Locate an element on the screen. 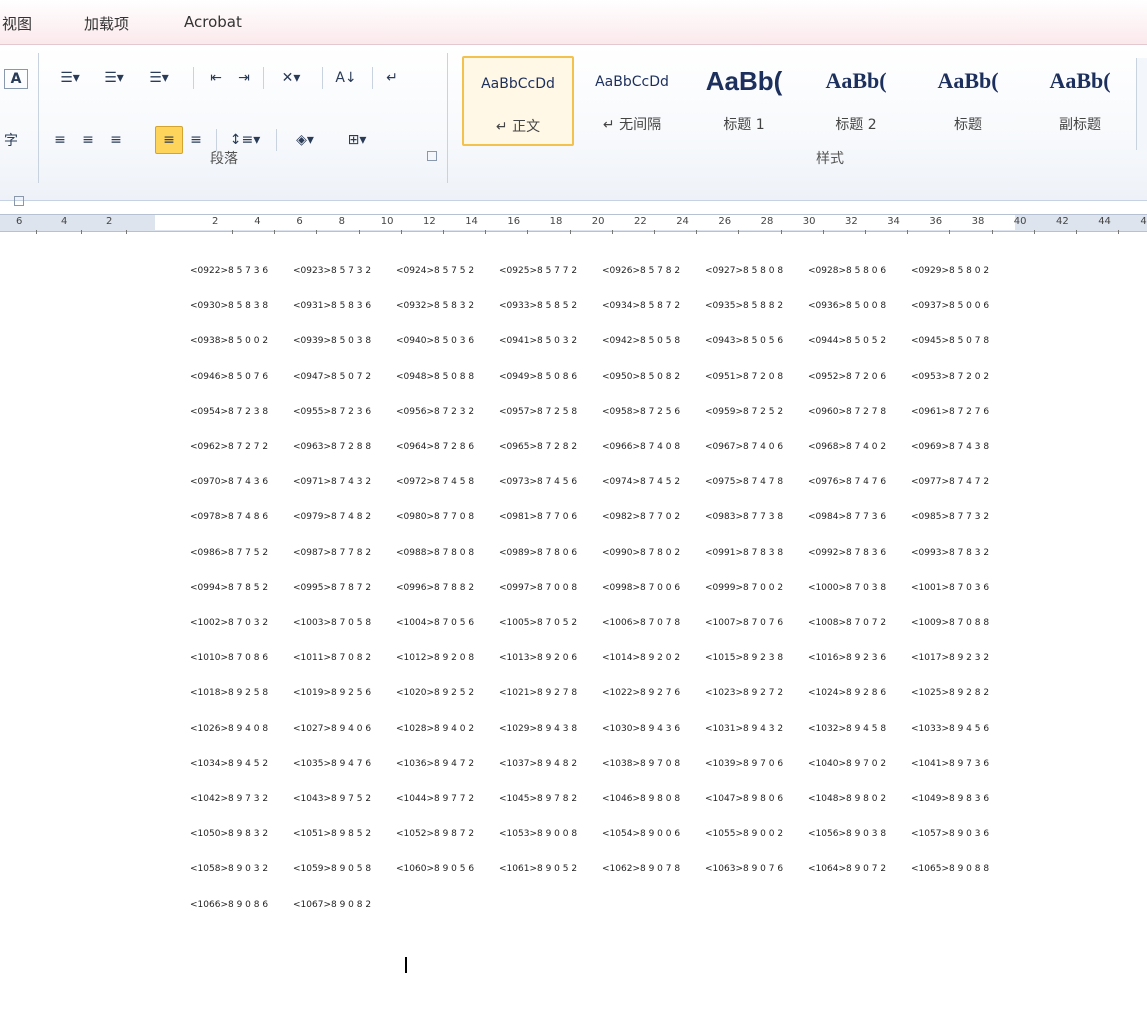 This screenshot has width=1147, height=1016. code-entry: <1060>8 9 0 5 6 is located at coordinates (435, 869).